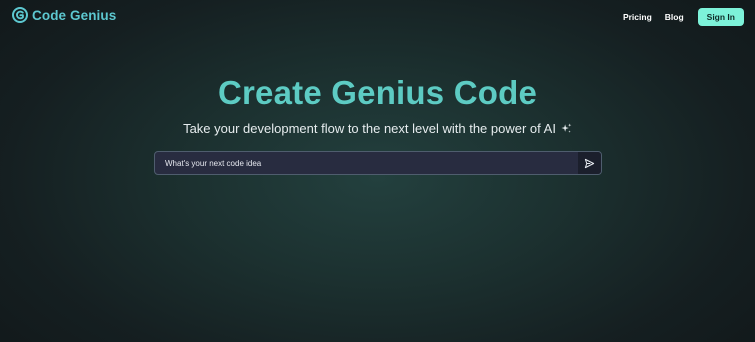  Describe the element at coordinates (74, 15) in the screenshot. I see `brand-name: Code Genius` at that location.